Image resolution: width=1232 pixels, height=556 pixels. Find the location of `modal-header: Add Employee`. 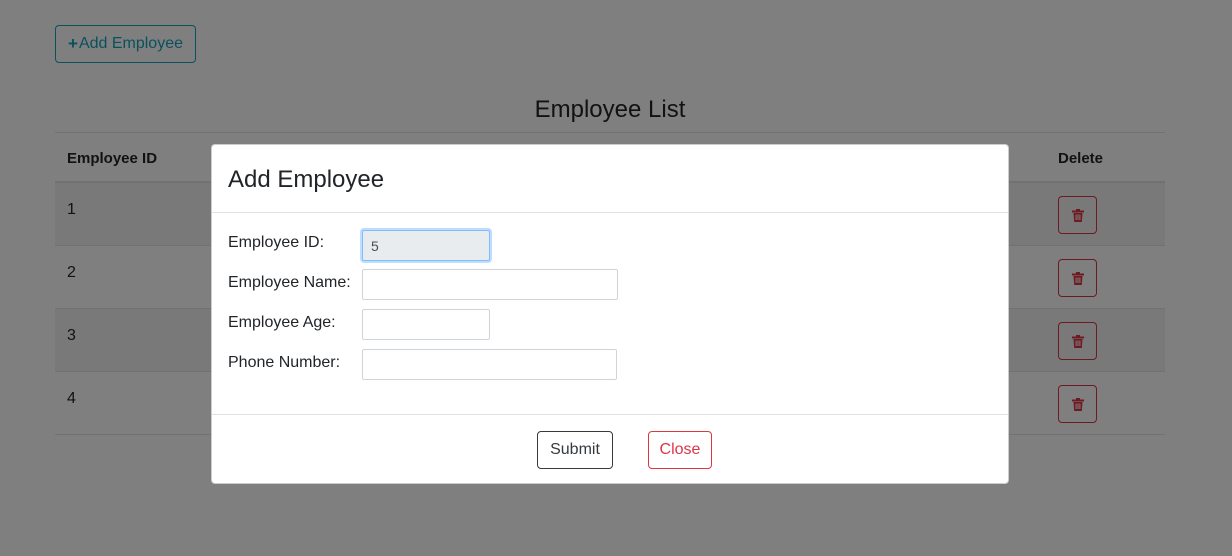

modal-header: Add Employee is located at coordinates (610, 179).